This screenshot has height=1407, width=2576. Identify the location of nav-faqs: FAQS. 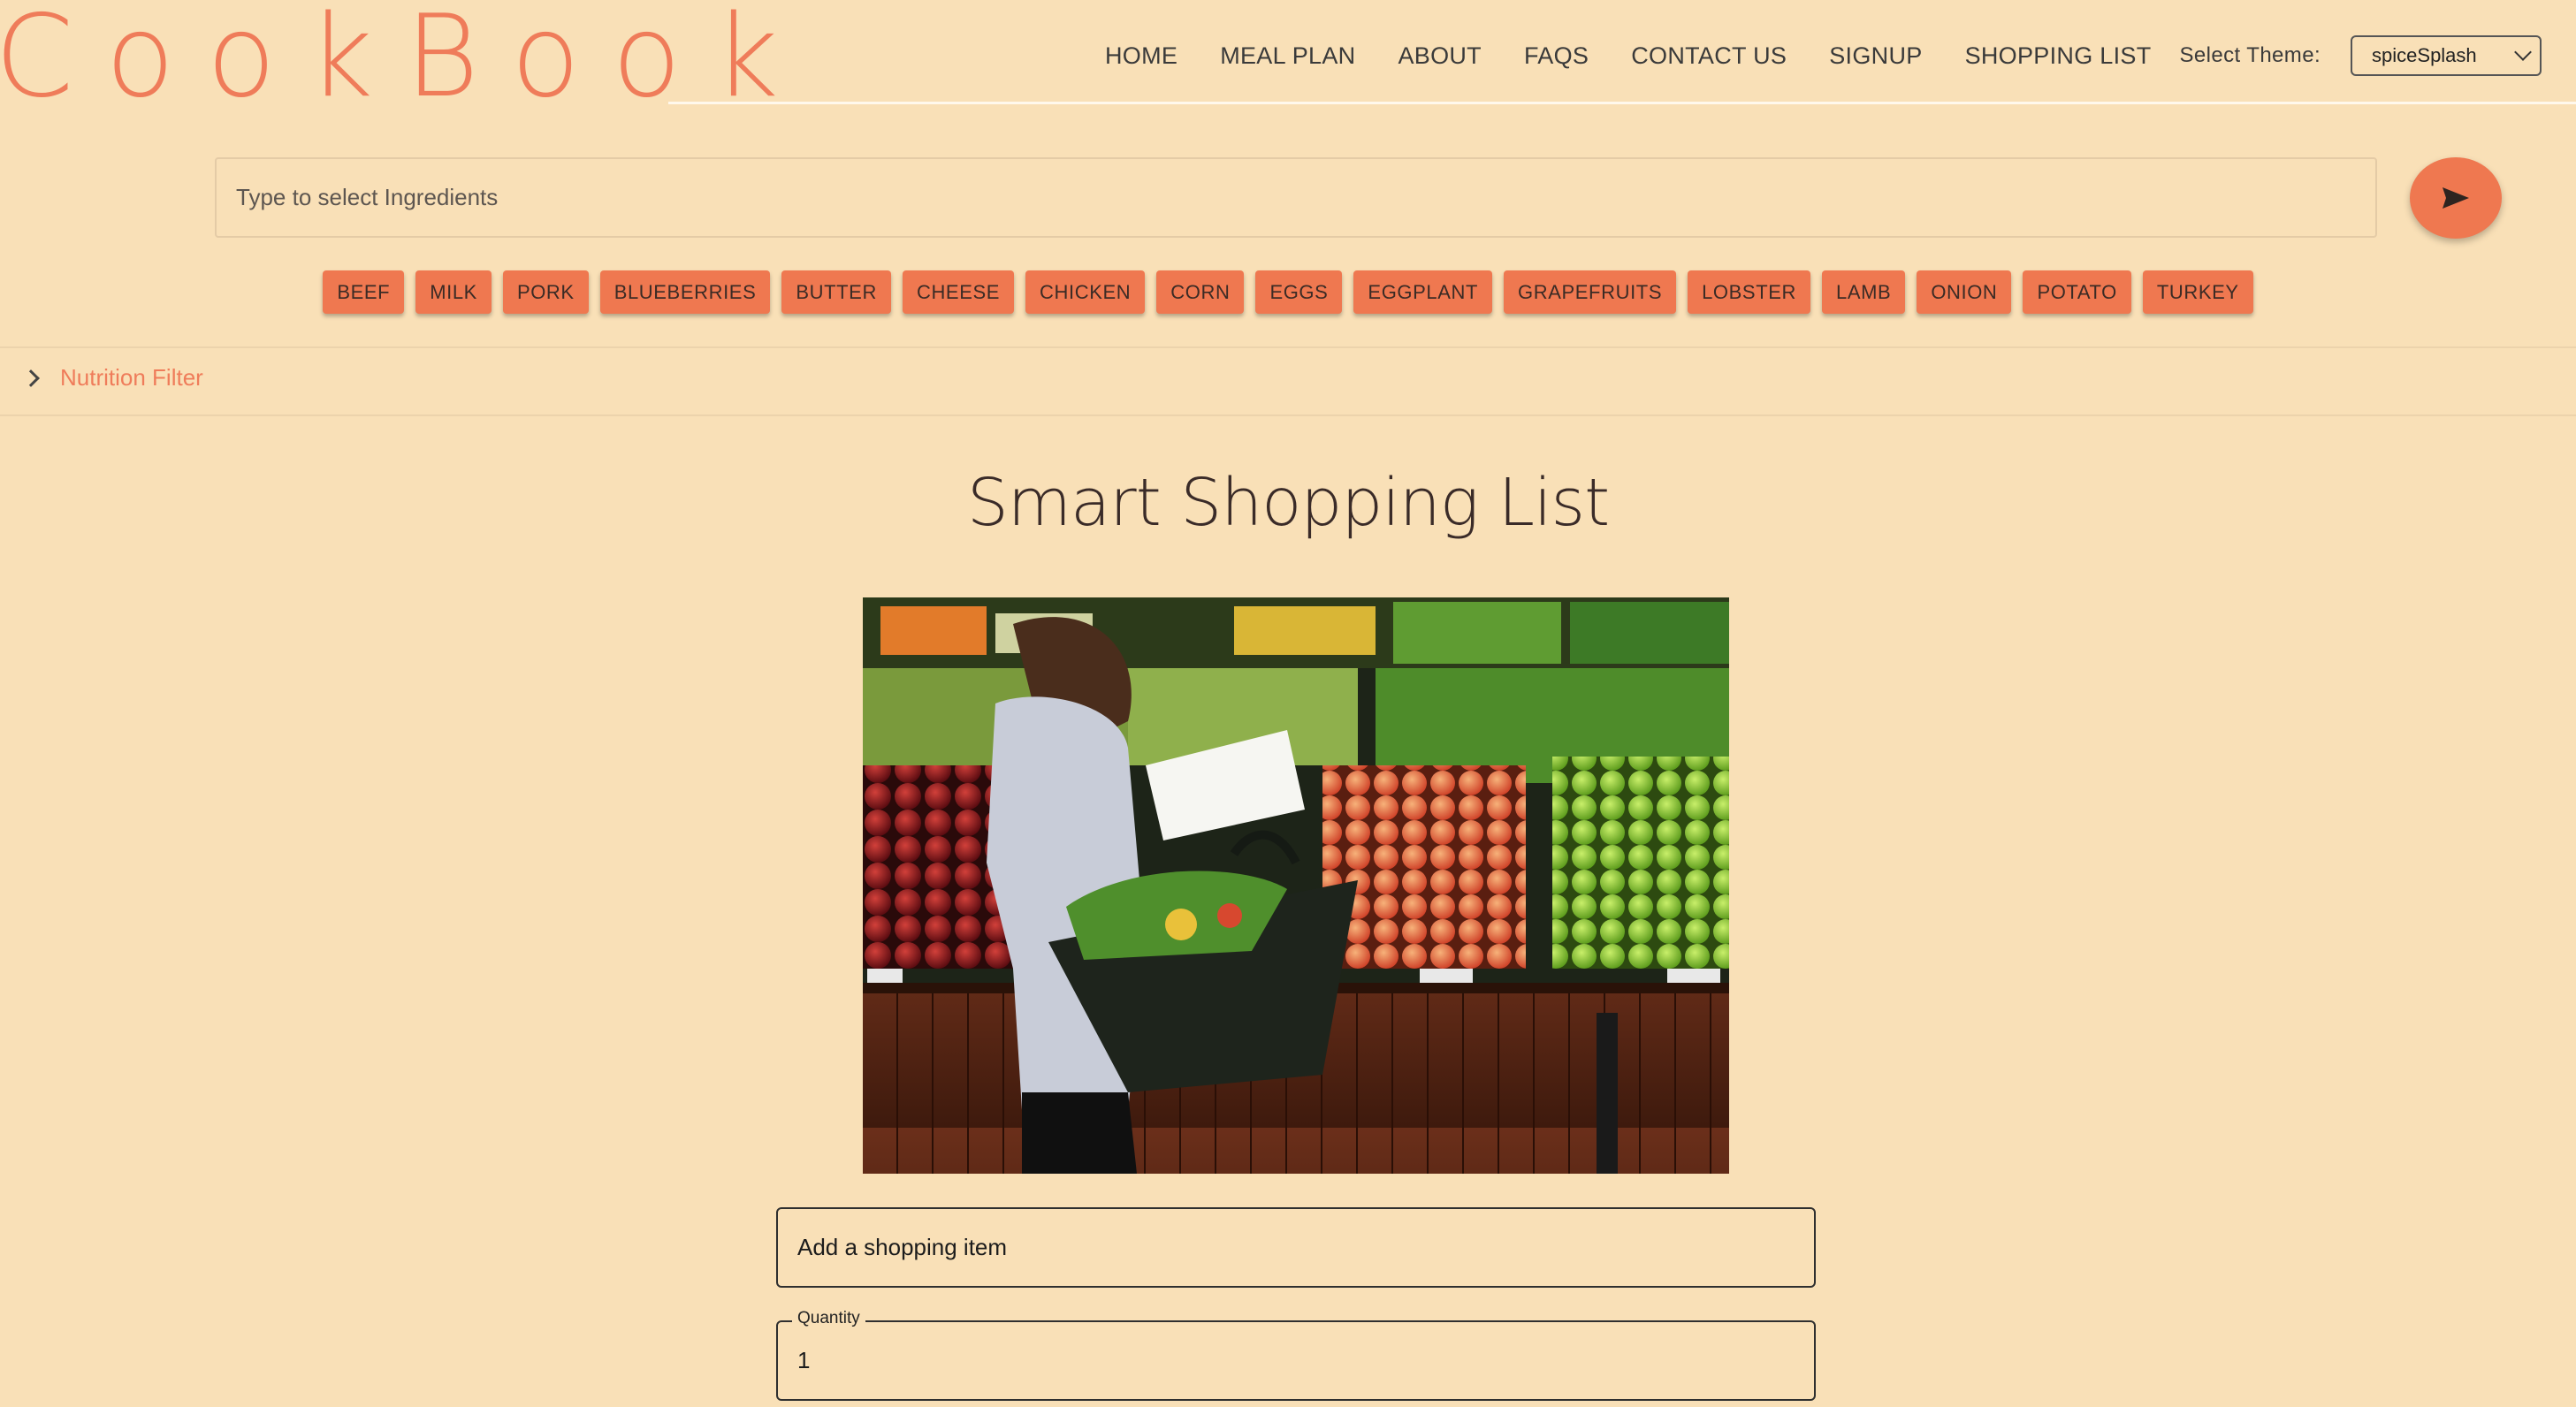
(1556, 56).